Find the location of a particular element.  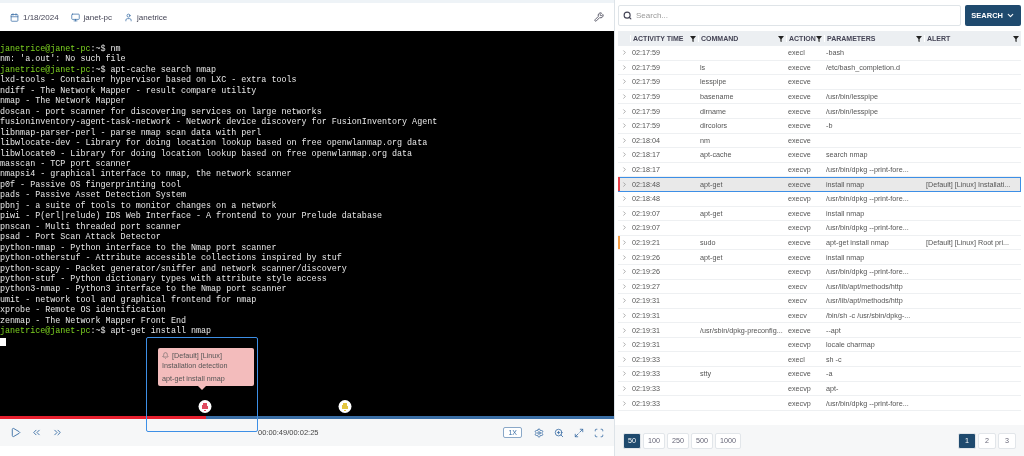

terminal-line: libwlocate-dev - Library for doing location lookup based on free openwlanmap.org data is located at coordinates (214, 143).